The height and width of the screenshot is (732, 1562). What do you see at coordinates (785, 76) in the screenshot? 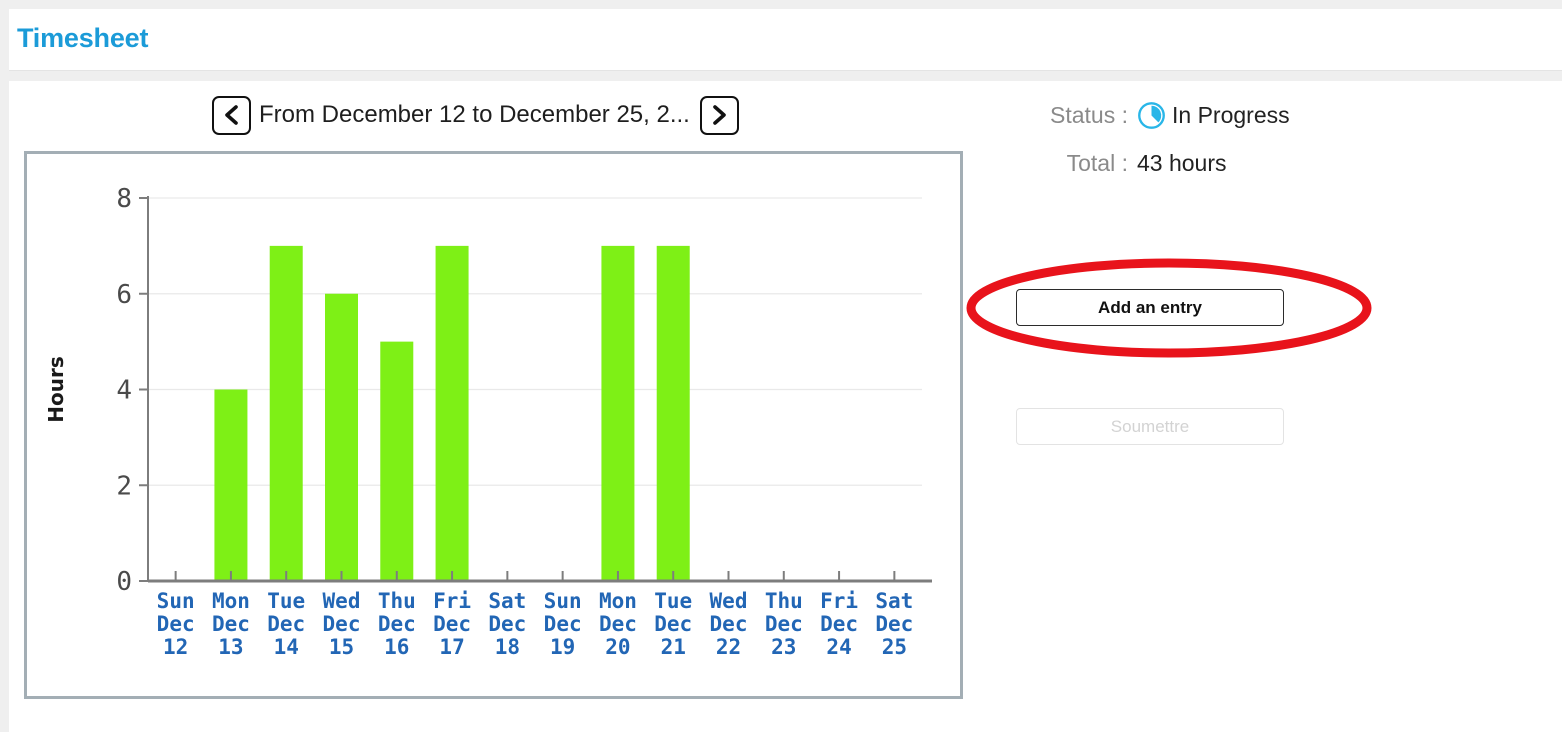
I see `header-separator-band` at bounding box center [785, 76].